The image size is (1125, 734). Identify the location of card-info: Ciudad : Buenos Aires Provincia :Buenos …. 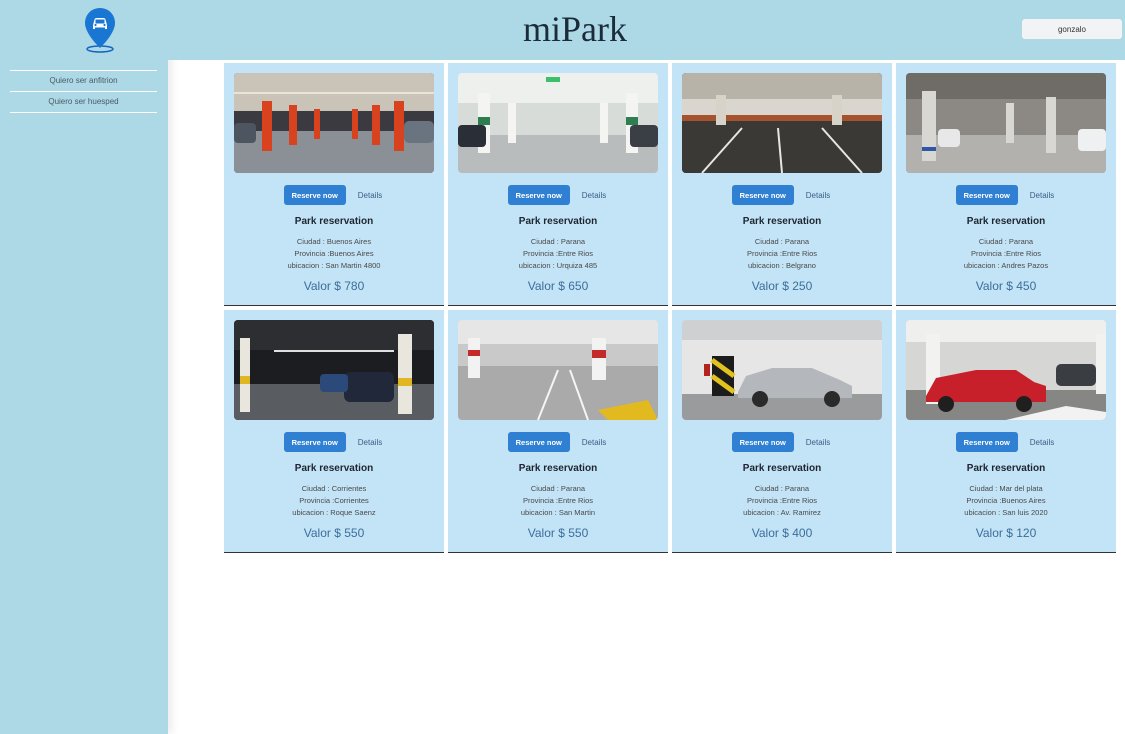
(334, 254).